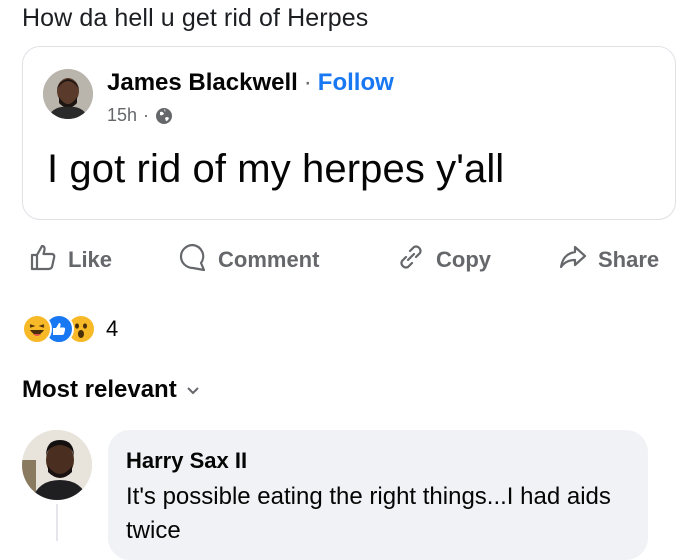 Image resolution: width=700 pixels, height=560 pixels. I want to click on sort-label: Most relevant, so click(99, 389).